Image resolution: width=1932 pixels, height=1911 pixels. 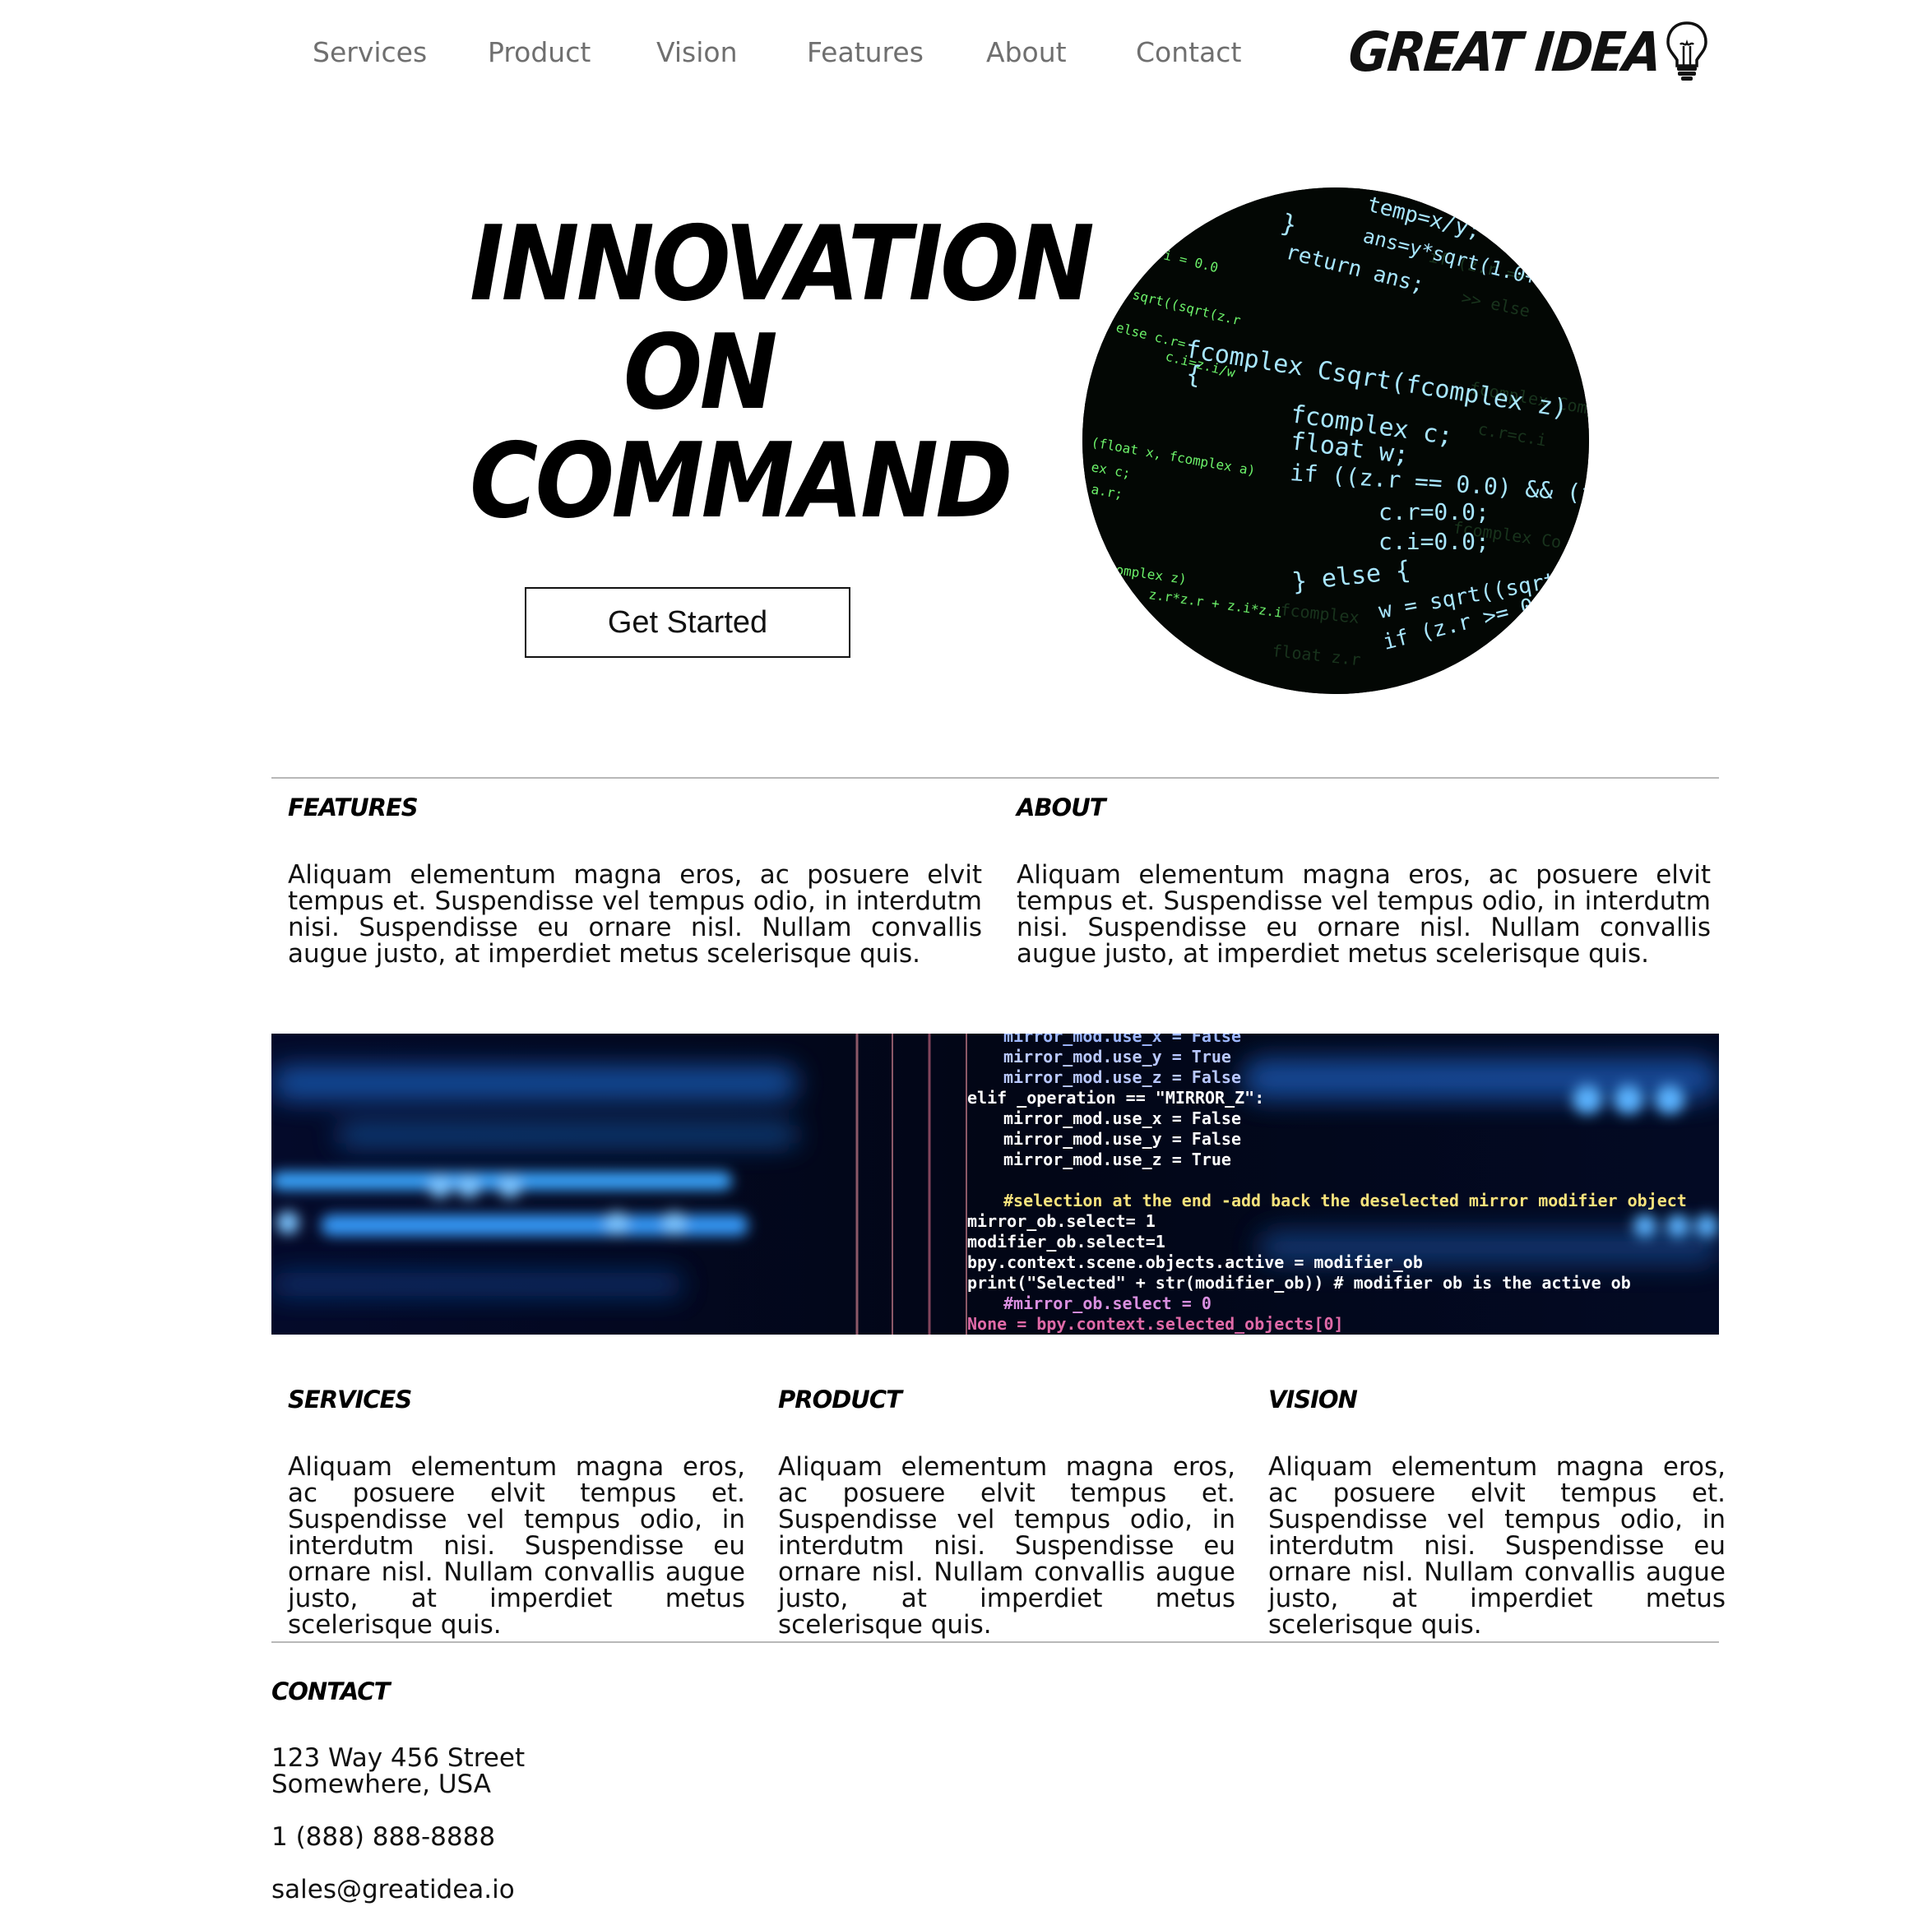 What do you see at coordinates (1434, 511) in the screenshot?
I see `code-line: c.r=0.0;` at bounding box center [1434, 511].